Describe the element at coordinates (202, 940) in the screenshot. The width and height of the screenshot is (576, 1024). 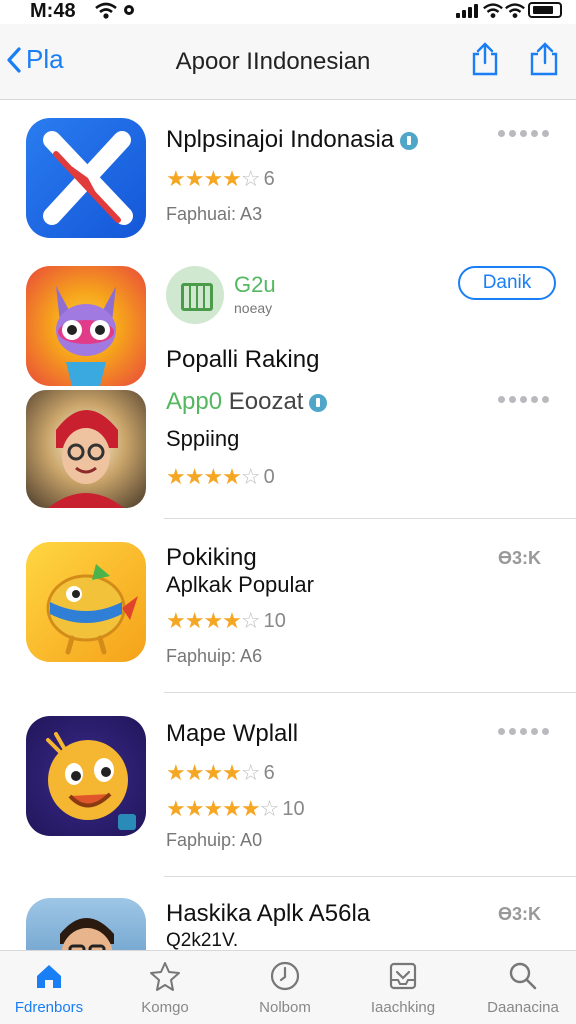
I see `app-subtitle: Q2k21V.` at that location.